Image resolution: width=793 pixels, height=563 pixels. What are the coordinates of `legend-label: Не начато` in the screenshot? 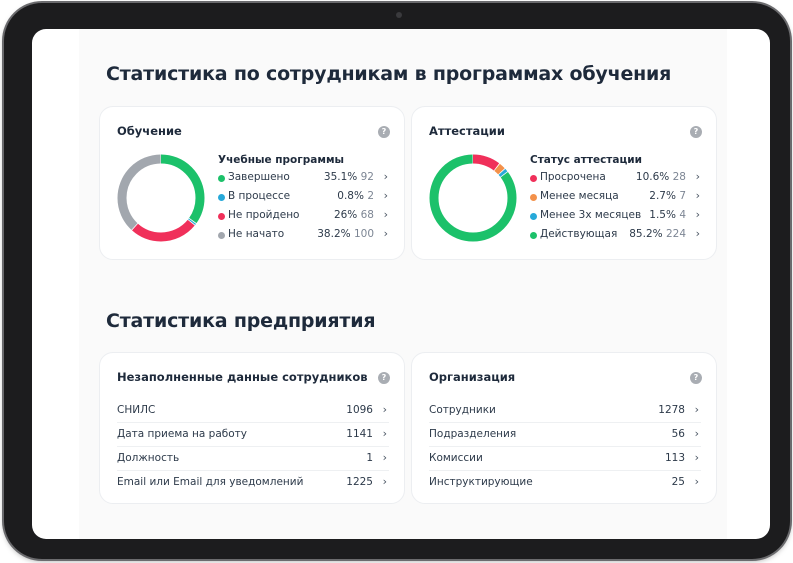 It's located at (256, 234).